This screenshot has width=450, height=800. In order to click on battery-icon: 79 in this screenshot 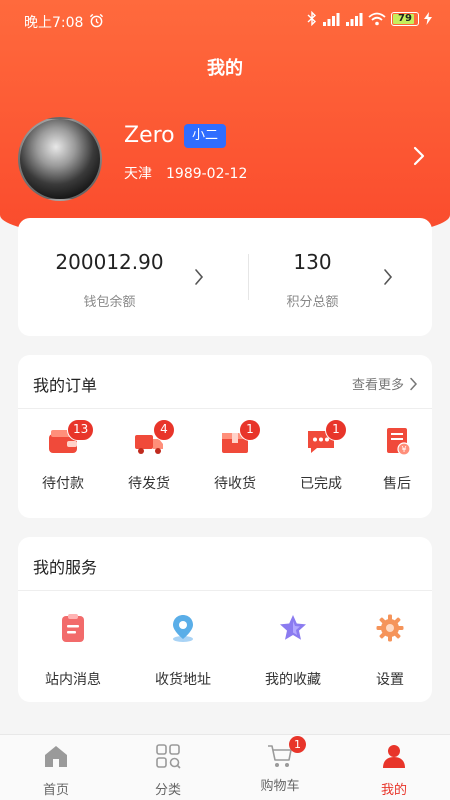, I will do `click(405, 18)`.